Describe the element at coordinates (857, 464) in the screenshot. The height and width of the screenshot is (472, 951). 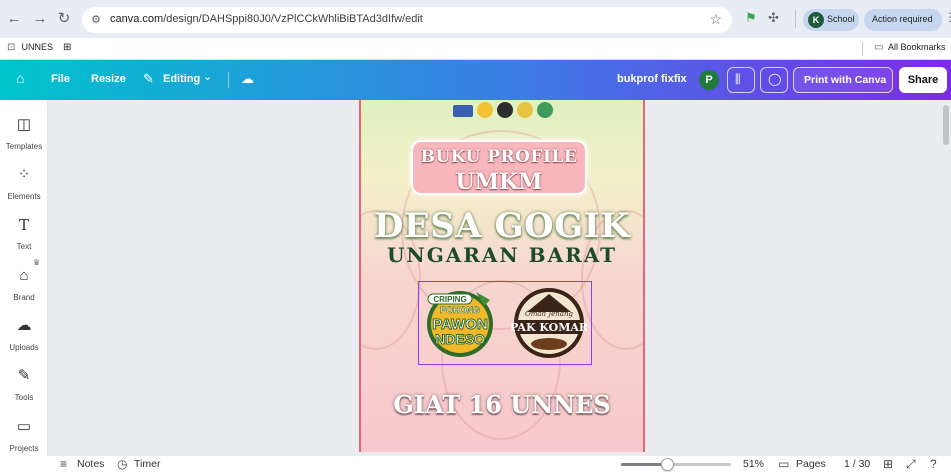
I see `page-count: 1 / 30` at that location.